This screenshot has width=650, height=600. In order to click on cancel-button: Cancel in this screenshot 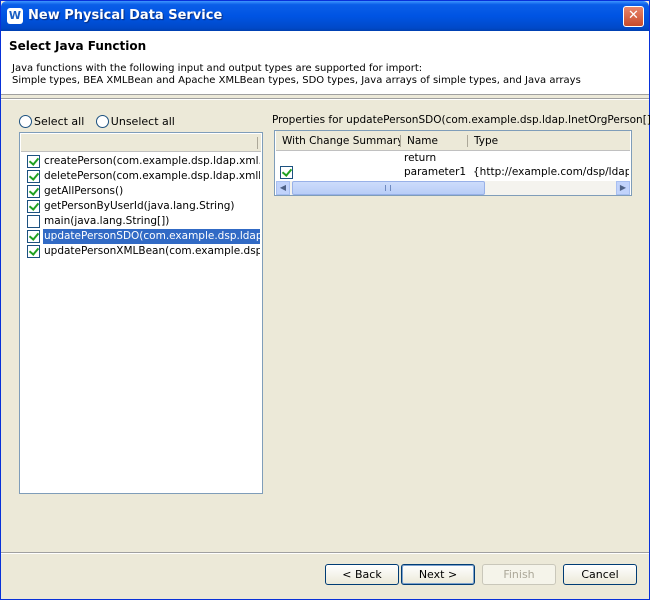, I will do `click(600, 574)`.